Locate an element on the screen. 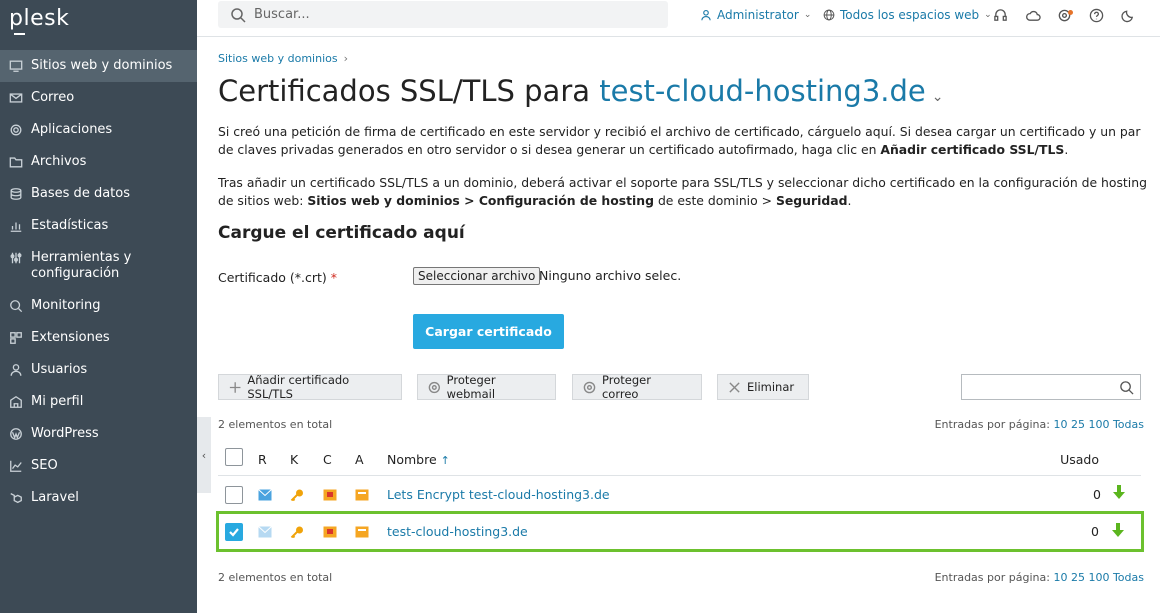  add-certificate-button: Añadir certificado SSL/TLS is located at coordinates (310, 387).